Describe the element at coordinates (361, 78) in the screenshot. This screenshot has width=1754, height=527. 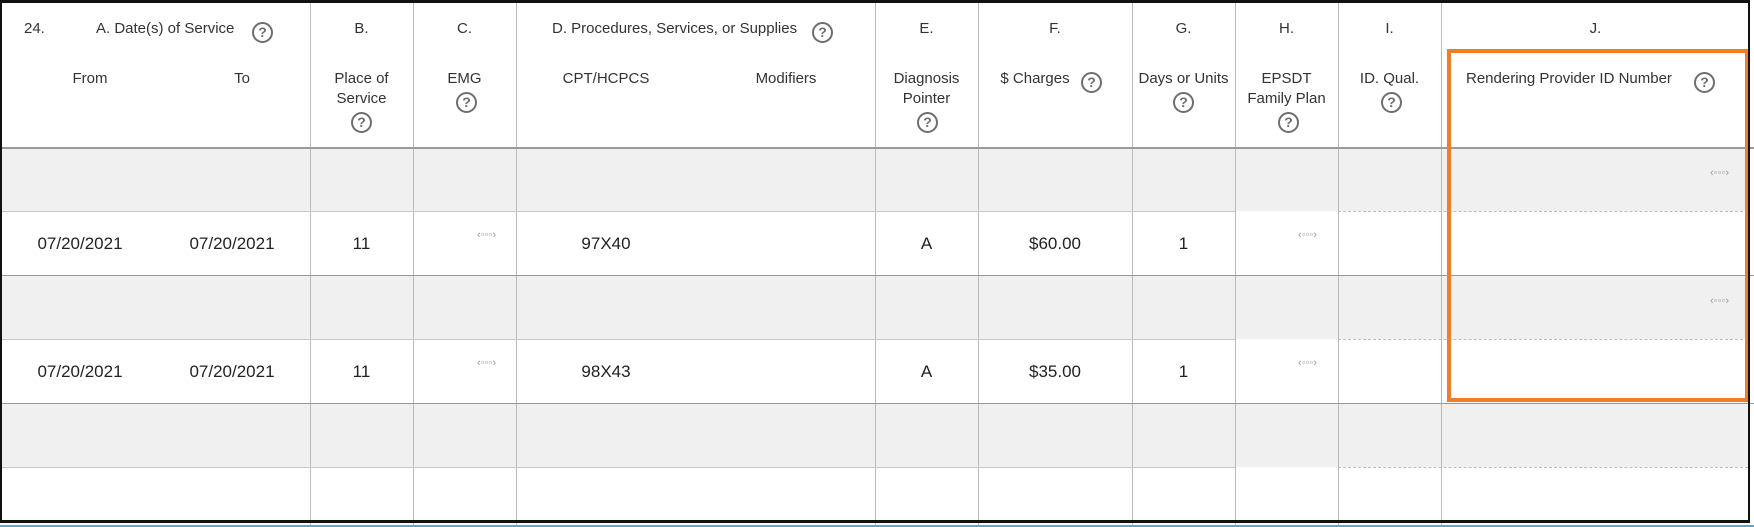
I see `place-of-service-header-line1: Place of` at that location.